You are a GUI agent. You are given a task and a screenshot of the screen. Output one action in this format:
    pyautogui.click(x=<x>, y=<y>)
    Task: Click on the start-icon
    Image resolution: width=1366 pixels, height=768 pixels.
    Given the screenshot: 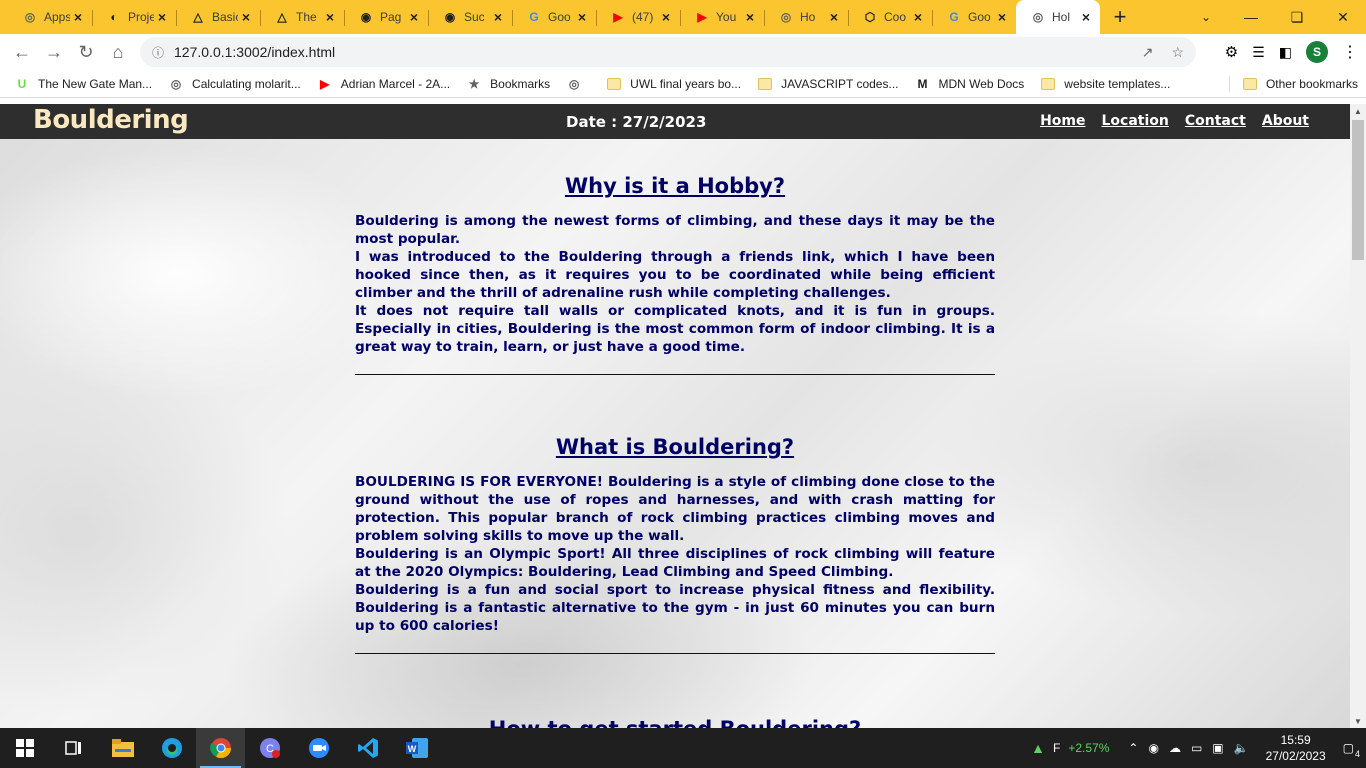 What is the action you would take?
    pyautogui.click(x=24, y=748)
    